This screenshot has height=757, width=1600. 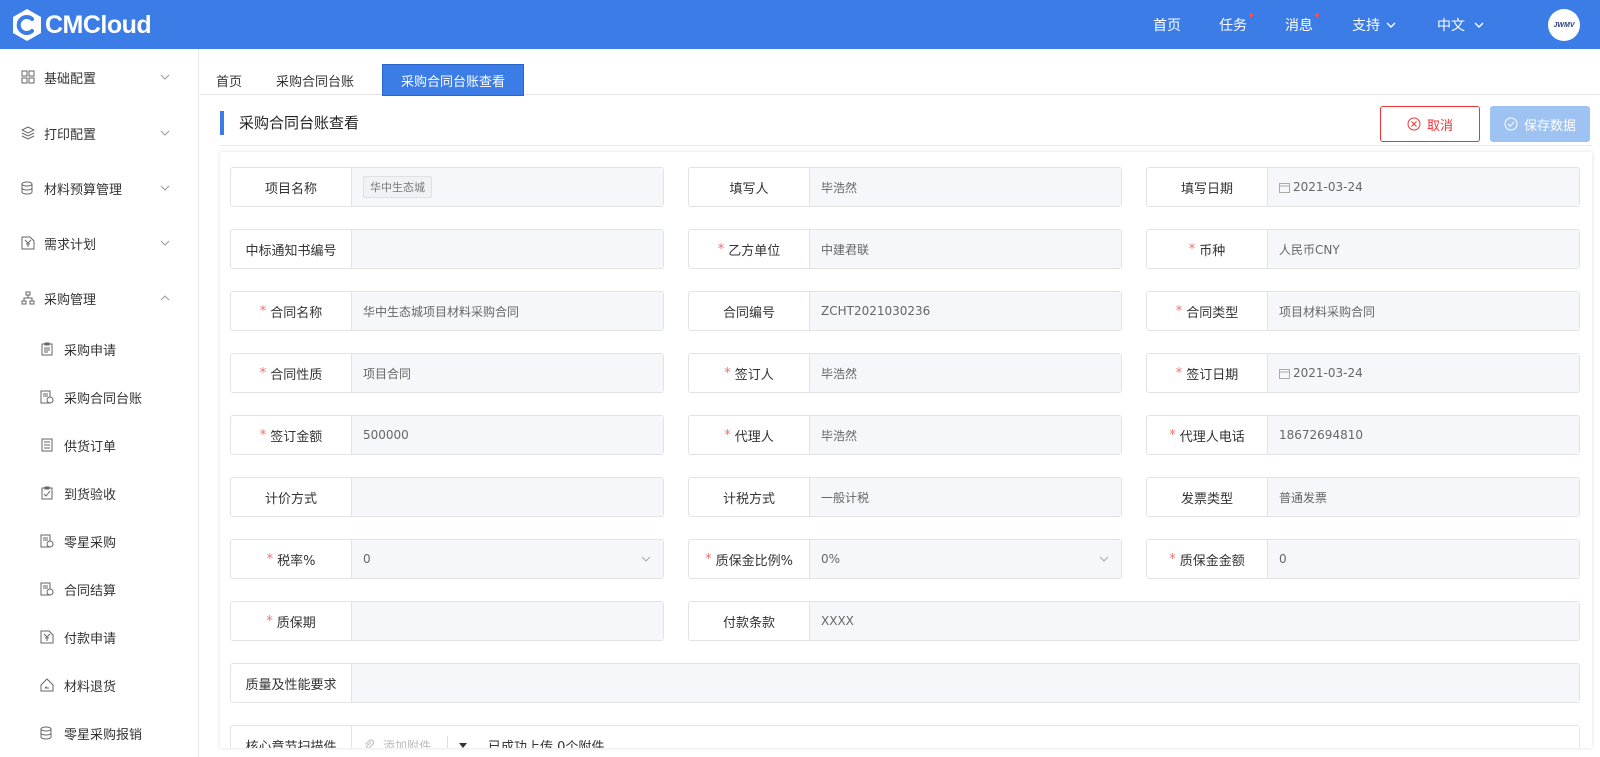 I want to click on field-label: 发票类型, so click(x=1207, y=497).